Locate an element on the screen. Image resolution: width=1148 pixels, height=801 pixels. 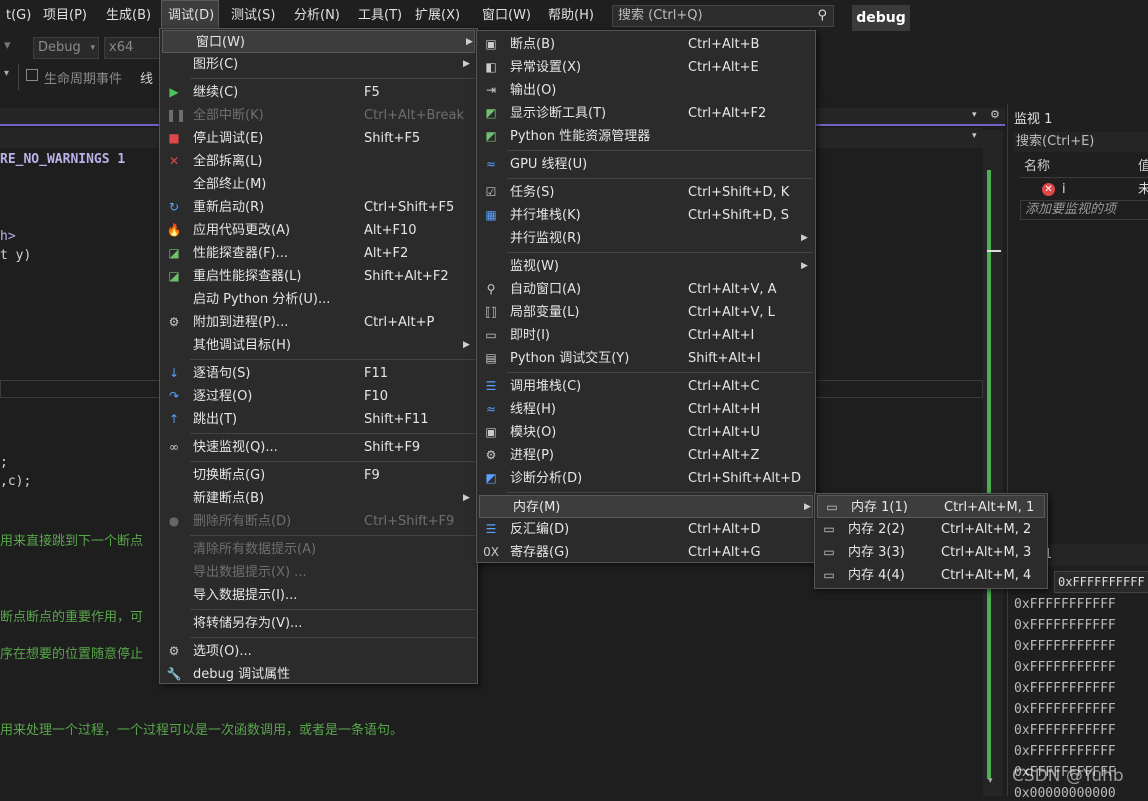
debug-menu-item: ↷ 逐过程(O) F10 is located at coordinates (318, 396).